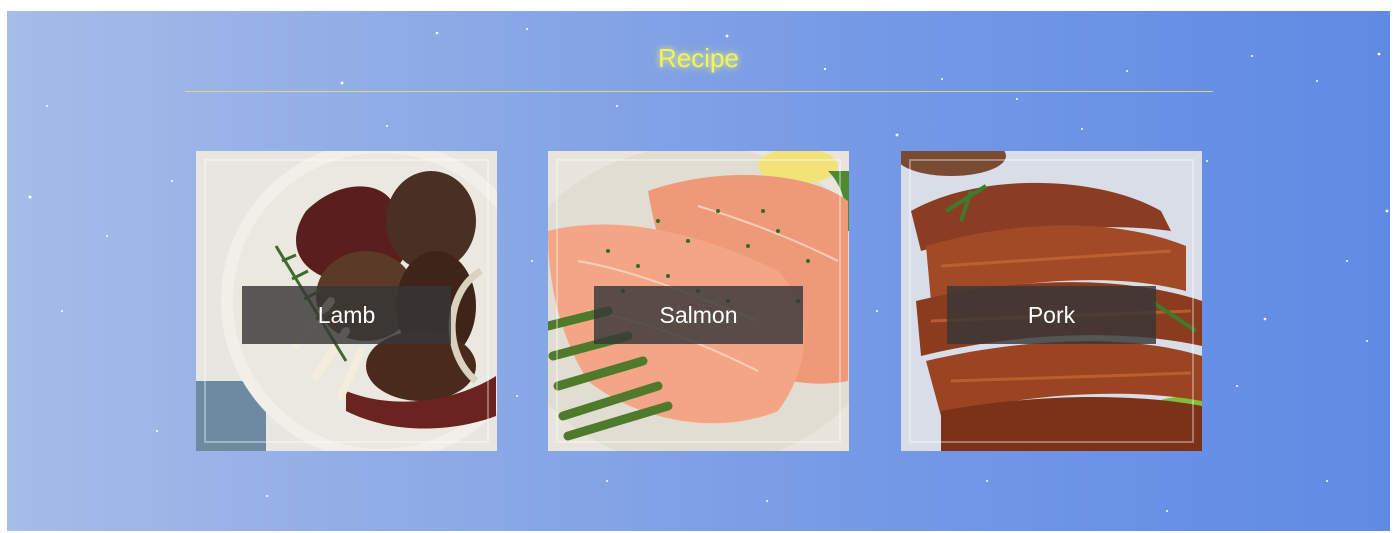 The width and height of the screenshot is (1397, 533). I want to click on recipe-card-pork: Pork, so click(1051, 301).